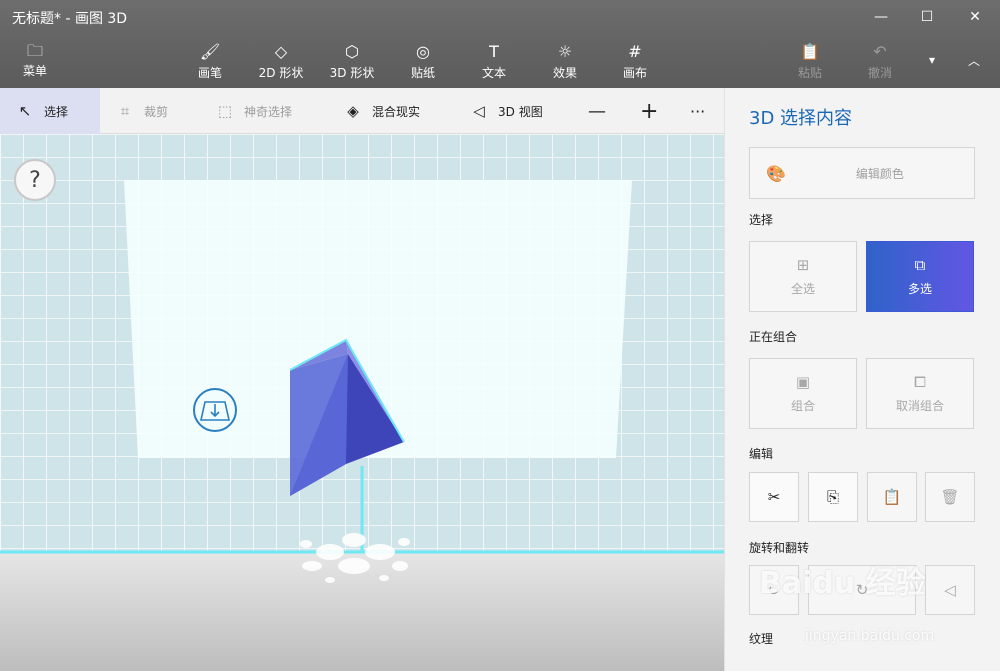 Image resolution: width=1000 pixels, height=671 pixels. Describe the element at coordinates (919, 406) in the screenshot. I see `ungroup-label: 取消组合` at that location.